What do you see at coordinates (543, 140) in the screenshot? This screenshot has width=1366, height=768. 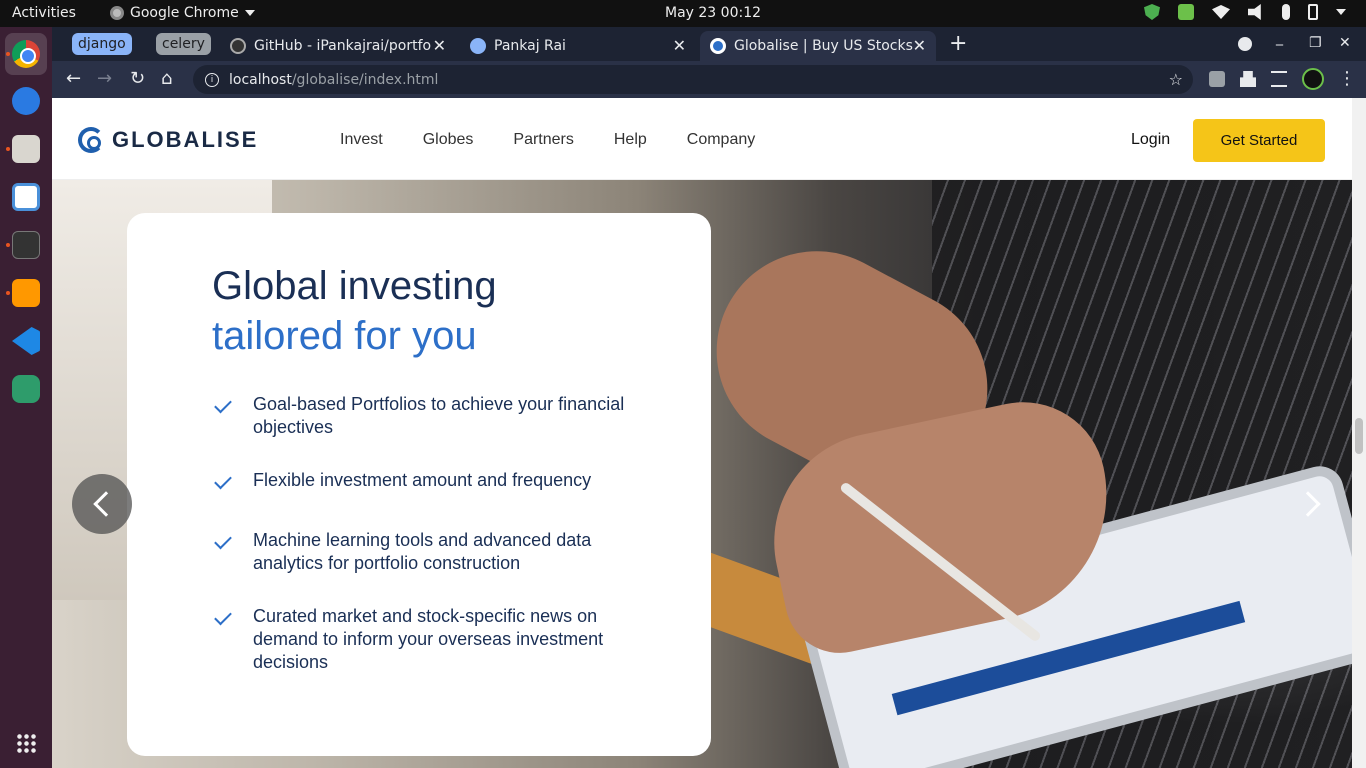 I see `nav-partners: Partners` at bounding box center [543, 140].